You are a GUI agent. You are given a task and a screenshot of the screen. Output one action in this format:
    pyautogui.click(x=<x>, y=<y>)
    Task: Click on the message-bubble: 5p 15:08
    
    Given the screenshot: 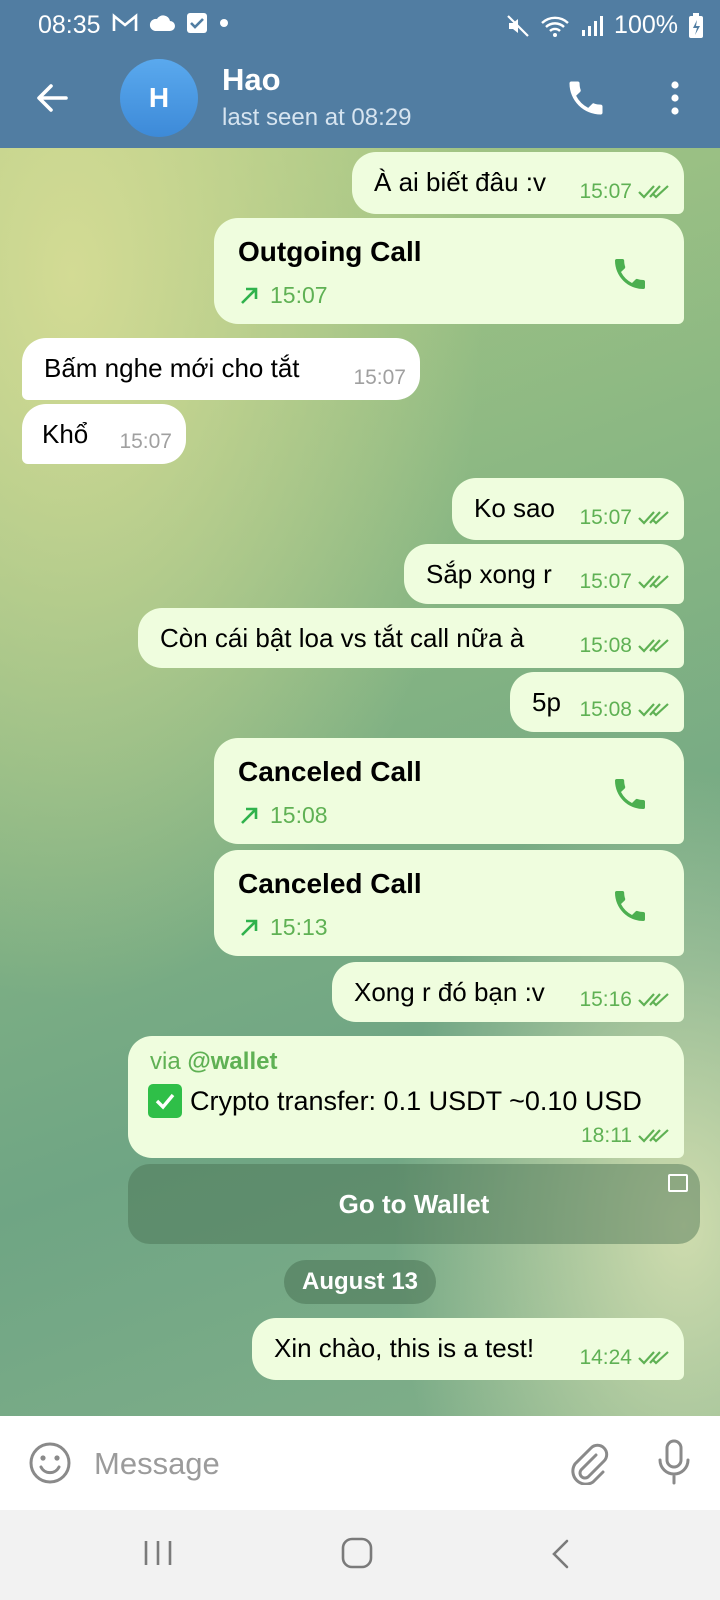 What is the action you would take?
    pyautogui.click(x=597, y=702)
    